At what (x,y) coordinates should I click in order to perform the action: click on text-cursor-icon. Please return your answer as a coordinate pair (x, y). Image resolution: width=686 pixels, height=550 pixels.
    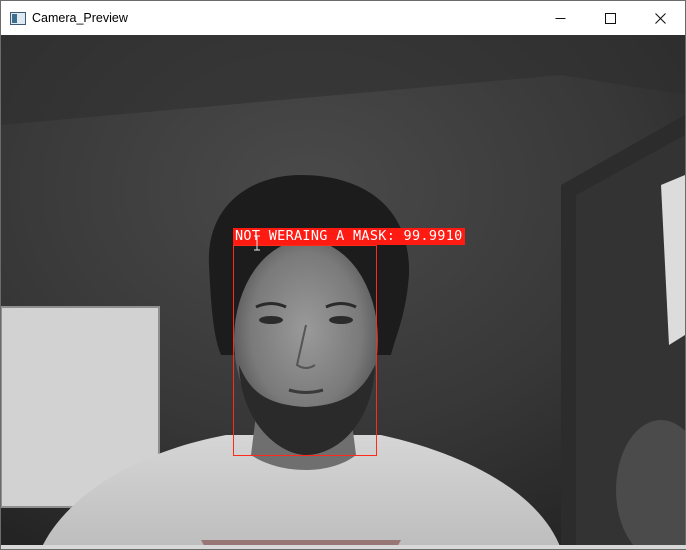
    Looking at the image, I should click on (257, 243).